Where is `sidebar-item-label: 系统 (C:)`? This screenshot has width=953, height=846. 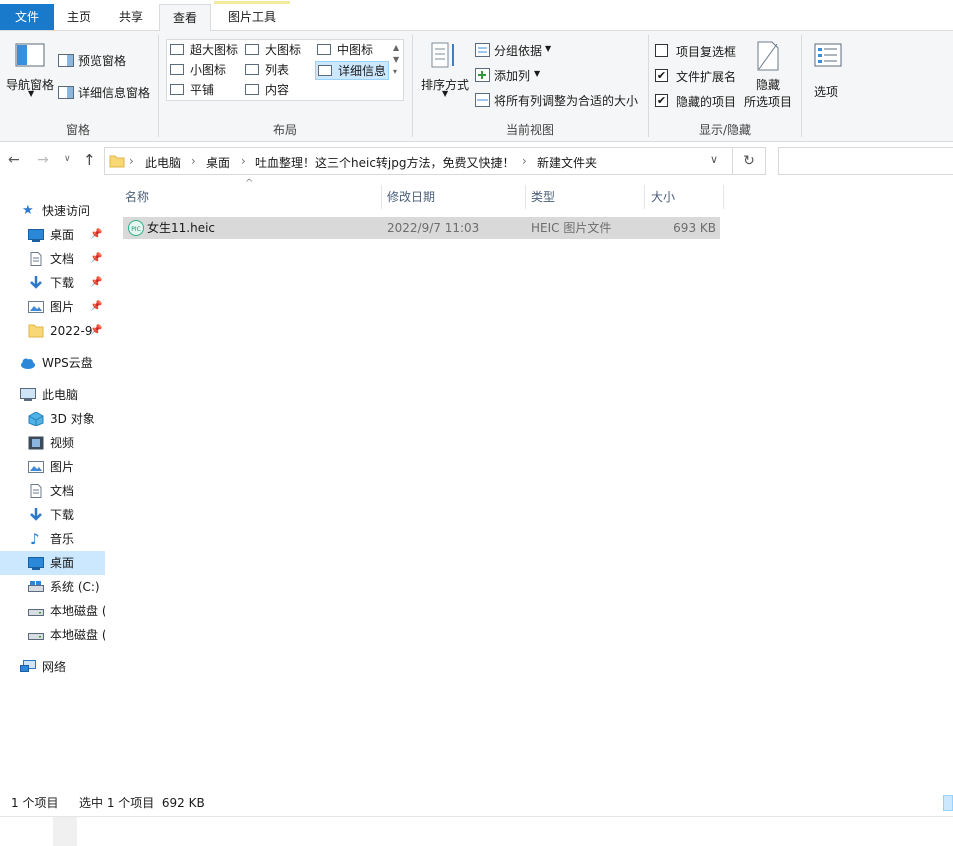
sidebar-item-label: 系统 (C:) is located at coordinates (75, 587).